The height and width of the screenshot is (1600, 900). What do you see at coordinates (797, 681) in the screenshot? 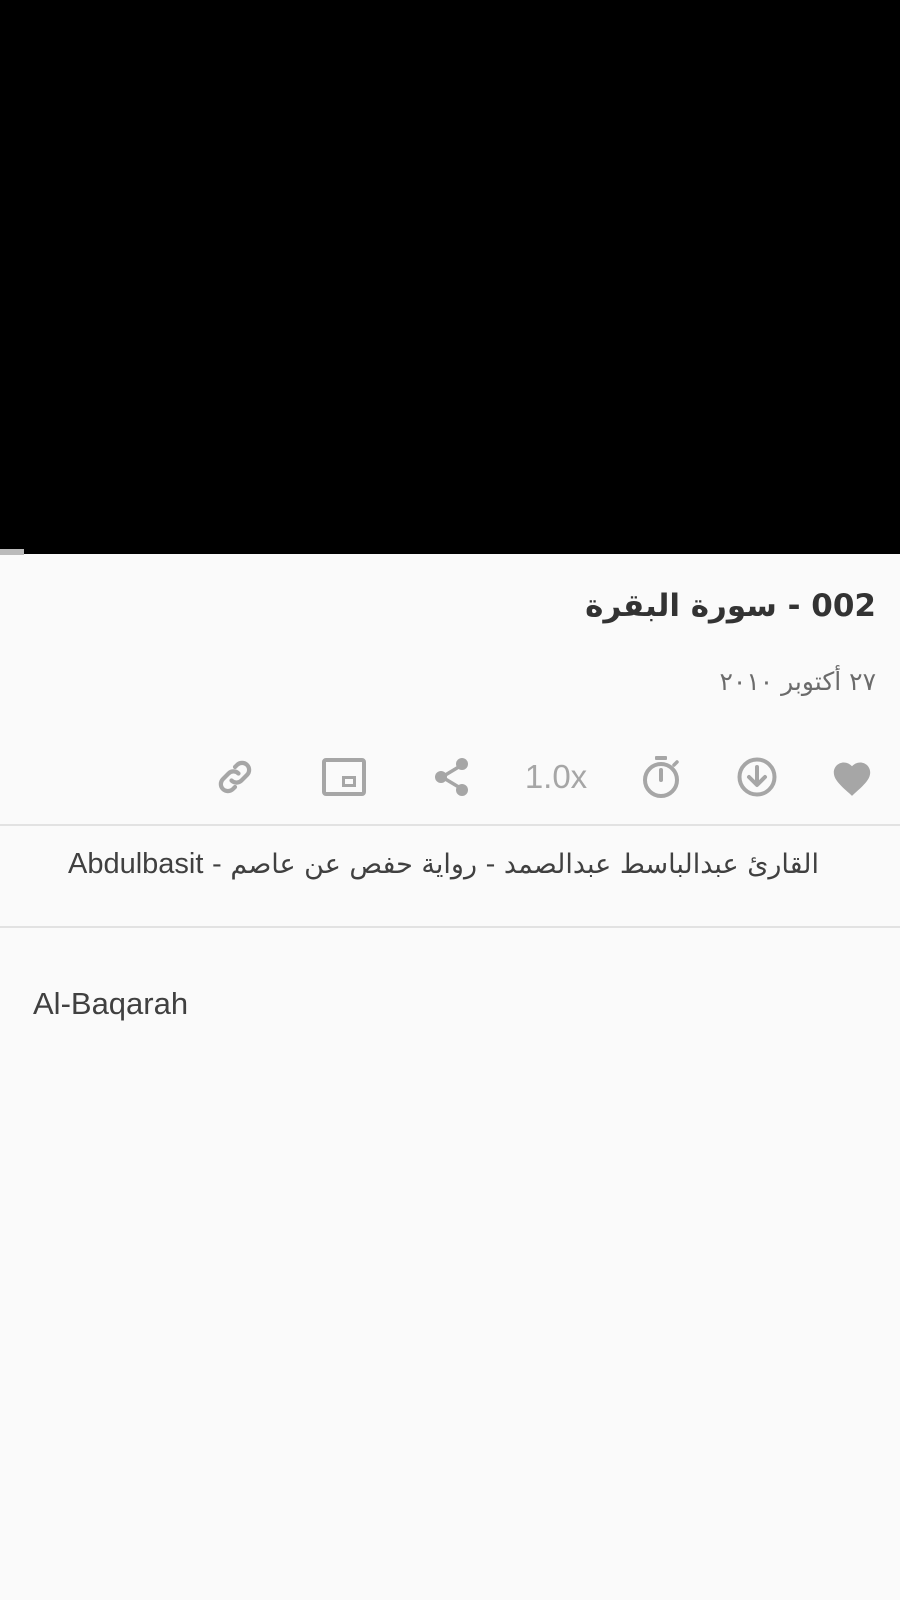
I see `episode-date: ٢٧ أكتوبر ٢٠١٠` at bounding box center [797, 681].